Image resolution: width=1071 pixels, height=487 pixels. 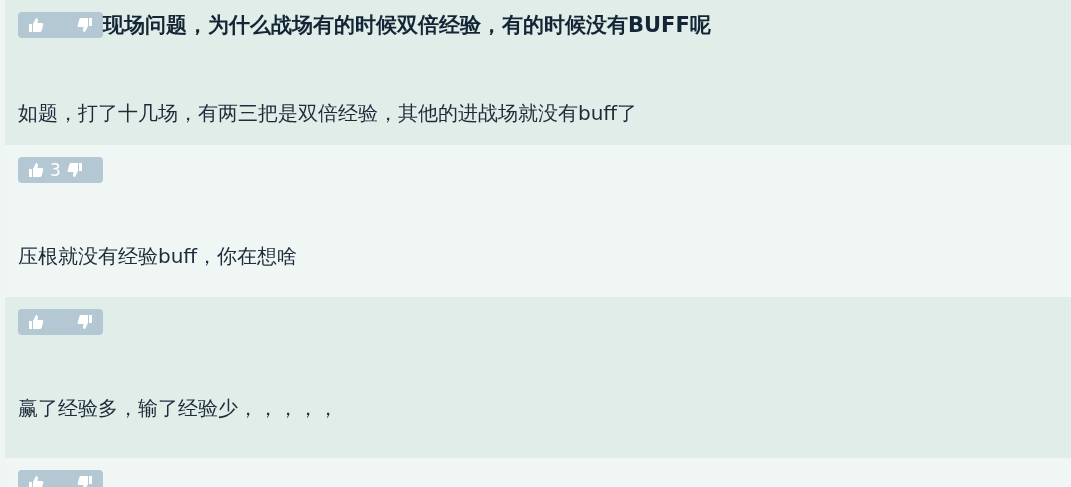 I want to click on post-text: 压根就没有经验buff，你在想啥, so click(x=158, y=256).